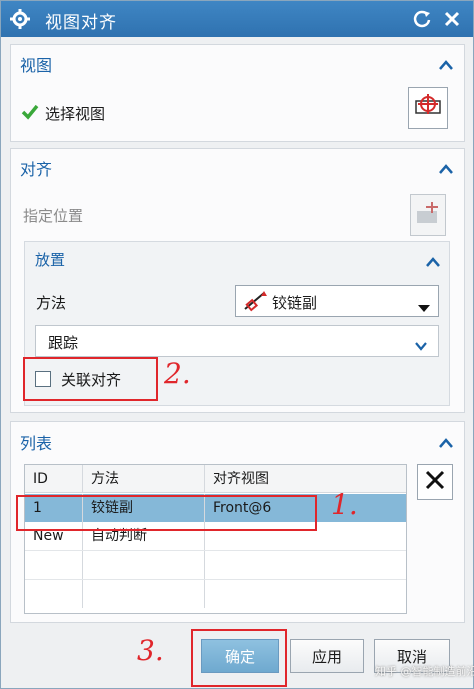 The image size is (474, 689). What do you see at coordinates (63, 343) in the screenshot?
I see `tracking-value: 跟踪` at bounding box center [63, 343].